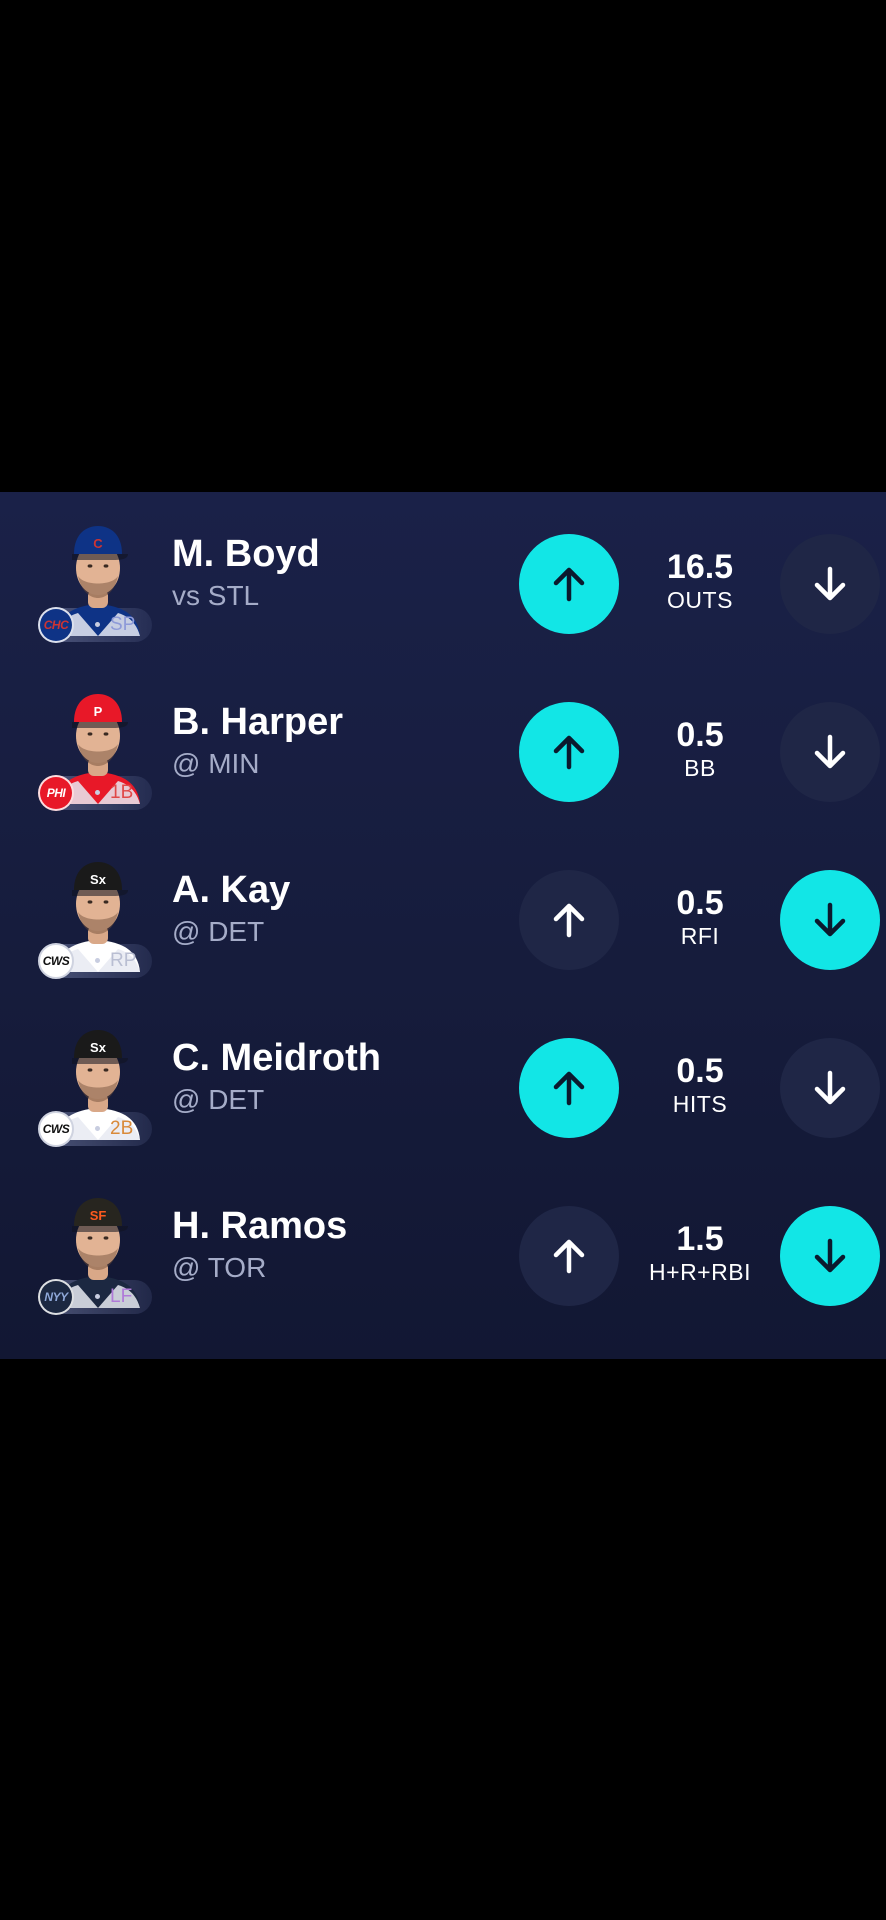 Image resolution: width=886 pixels, height=1920 pixels. I want to click on projection-line: 0.5 BB, so click(700, 749).